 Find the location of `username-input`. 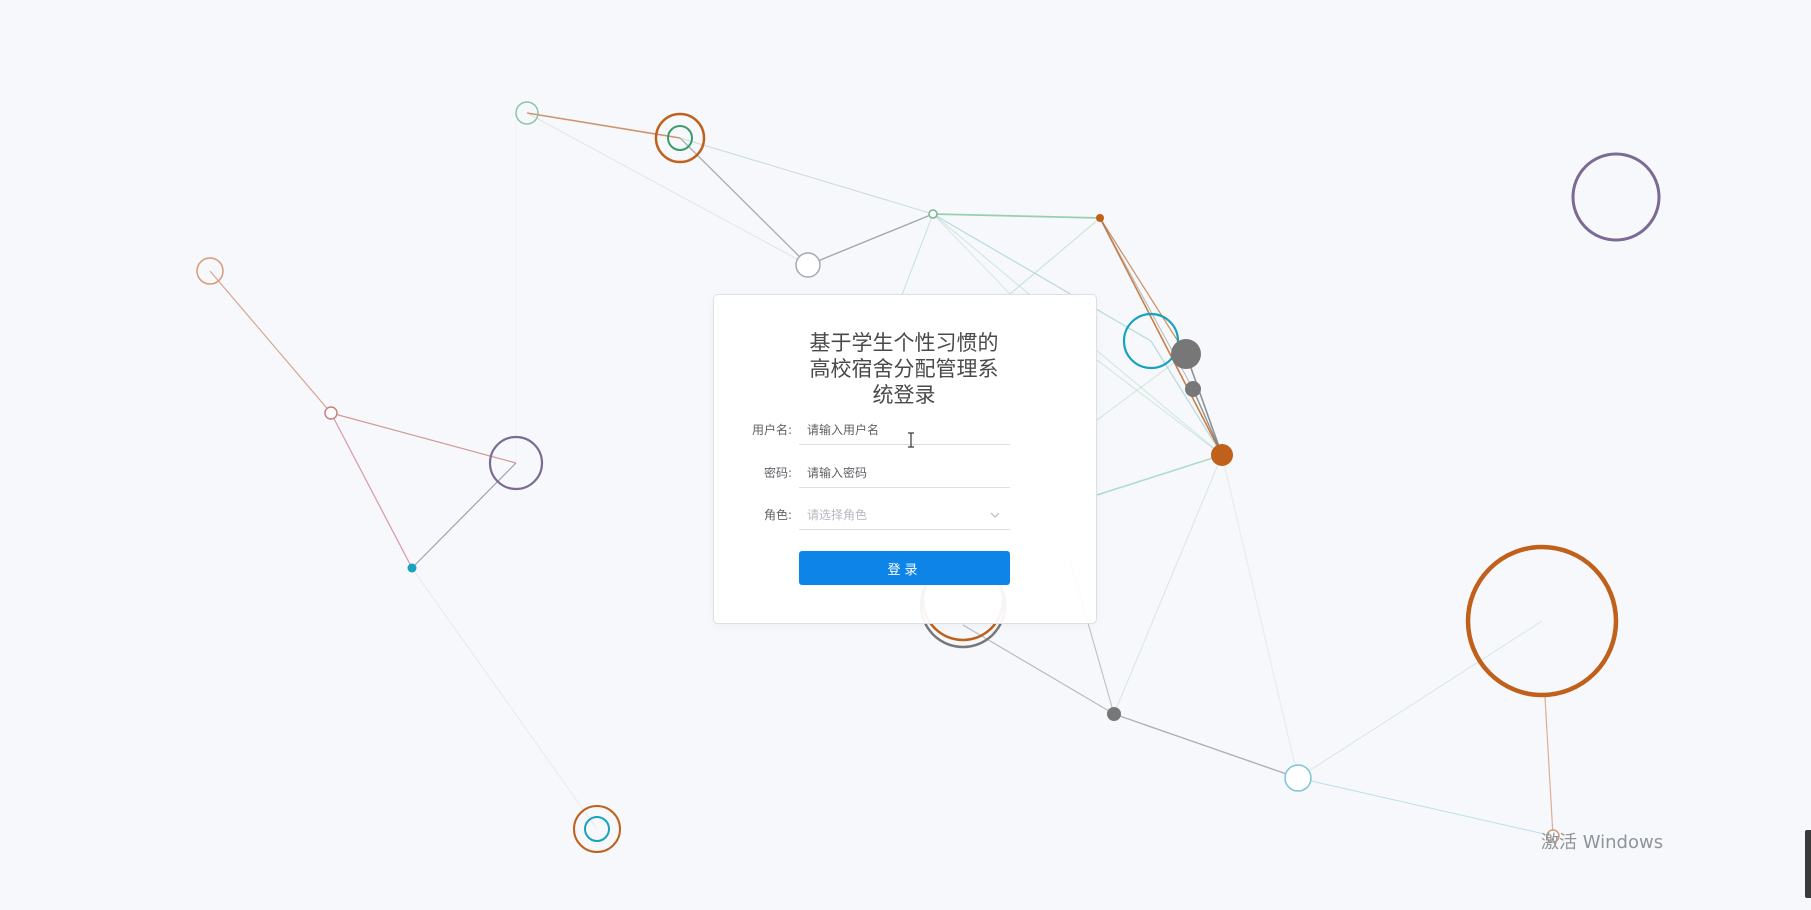

username-input is located at coordinates (904, 430).